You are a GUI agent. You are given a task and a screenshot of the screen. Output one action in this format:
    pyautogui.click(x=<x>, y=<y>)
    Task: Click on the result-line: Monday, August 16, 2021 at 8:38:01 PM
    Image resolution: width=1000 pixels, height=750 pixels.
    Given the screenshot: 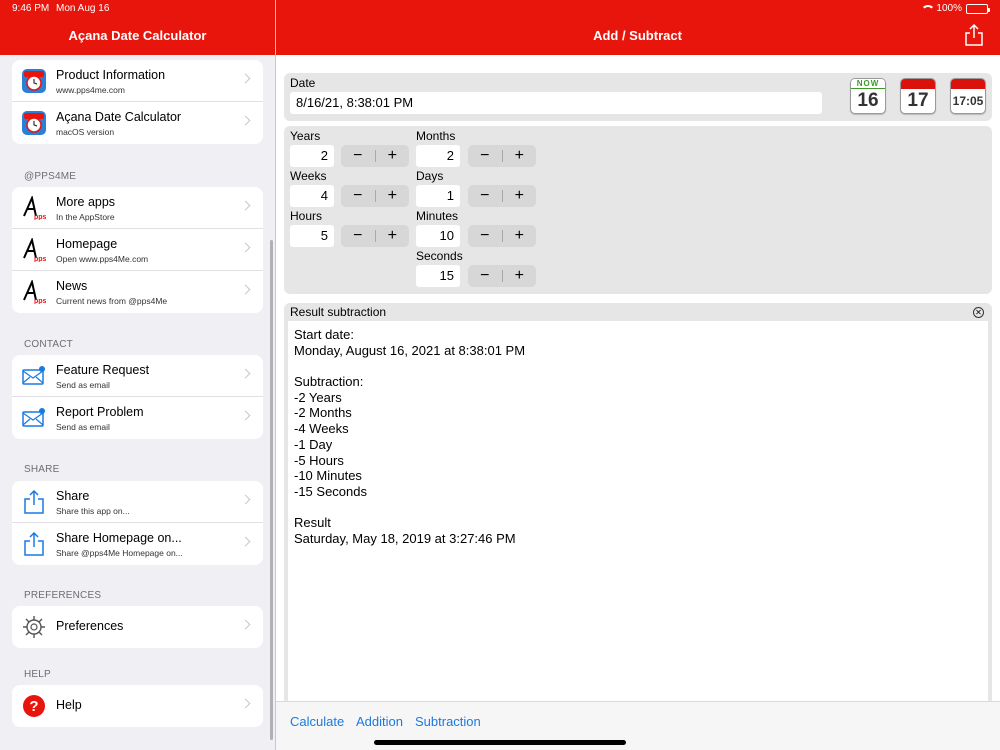 What is the action you would take?
    pyautogui.click(x=410, y=350)
    